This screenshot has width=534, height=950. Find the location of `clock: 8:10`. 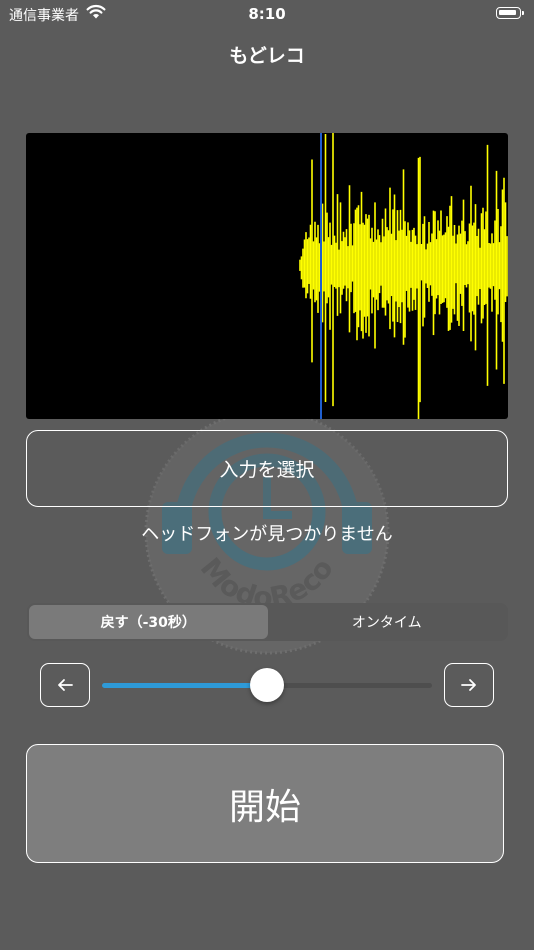

clock: 8:10 is located at coordinates (267, 14).